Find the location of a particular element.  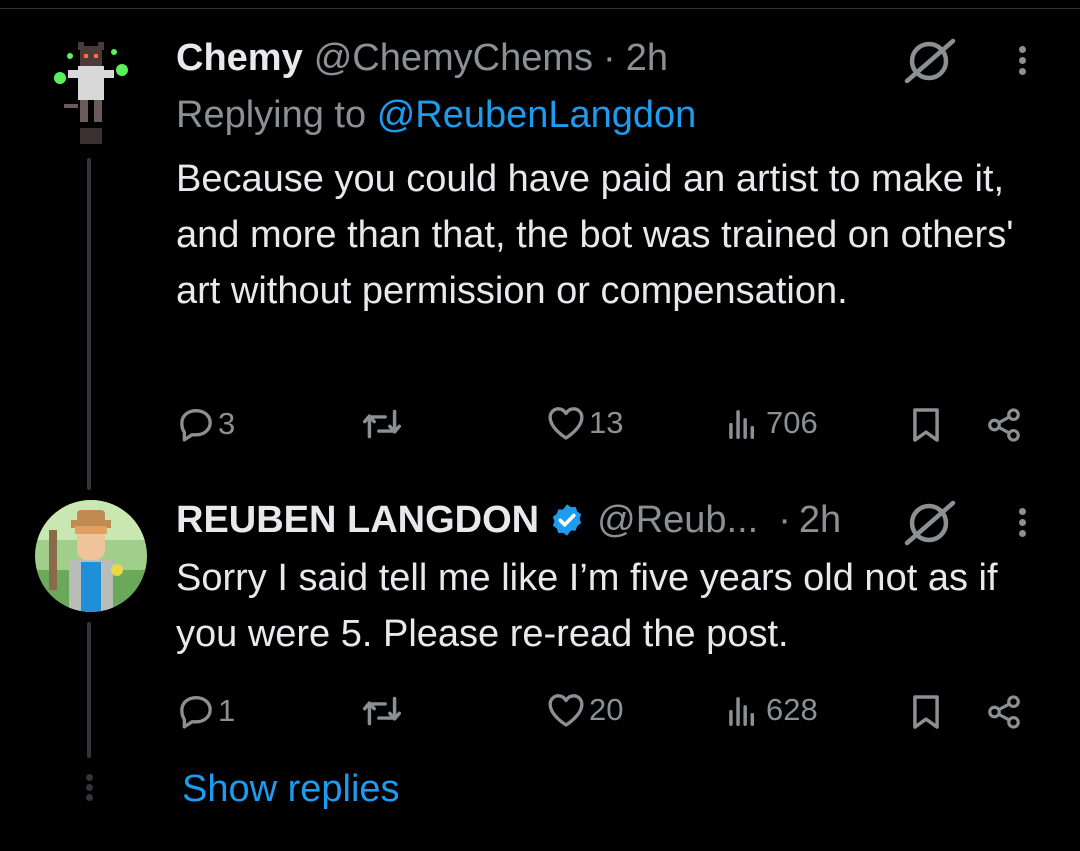

replying-to-line: Replying to @ReubenLangdon is located at coordinates (436, 115).